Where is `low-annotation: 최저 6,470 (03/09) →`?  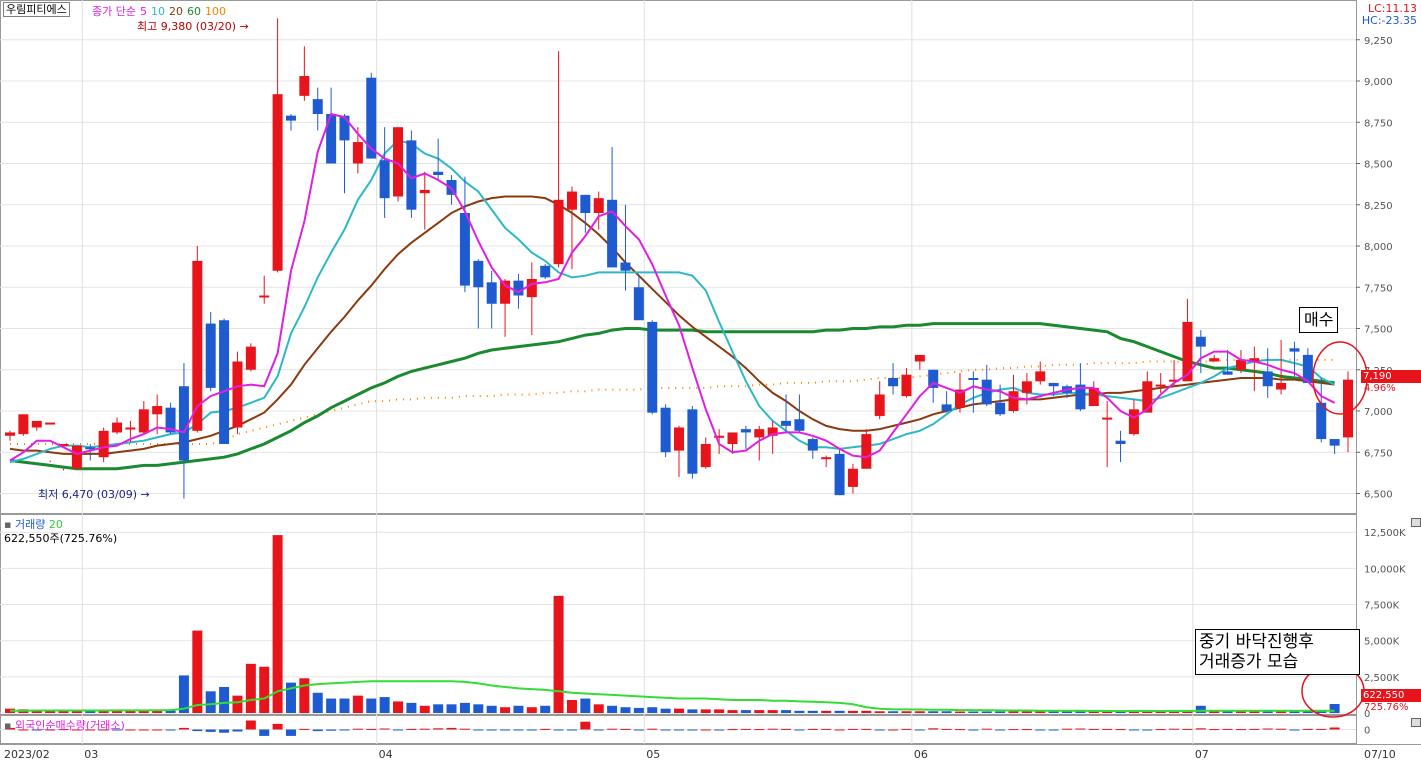
low-annotation: 최저 6,470 (03/09) → is located at coordinates (94, 494).